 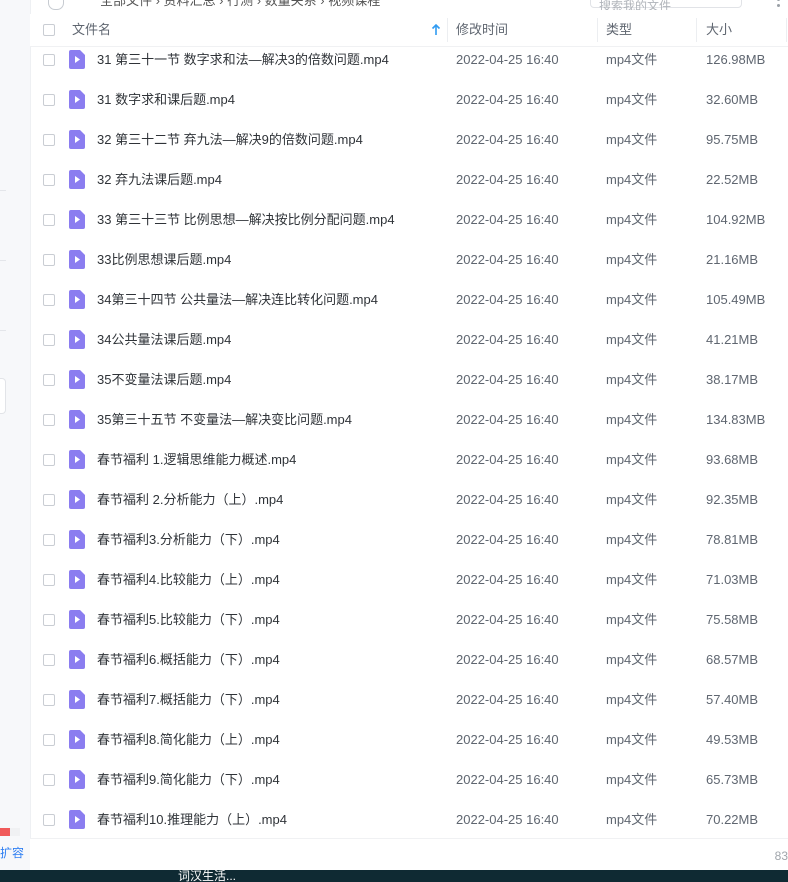 I want to click on select-all-checkbox, so click(x=49, y=30).